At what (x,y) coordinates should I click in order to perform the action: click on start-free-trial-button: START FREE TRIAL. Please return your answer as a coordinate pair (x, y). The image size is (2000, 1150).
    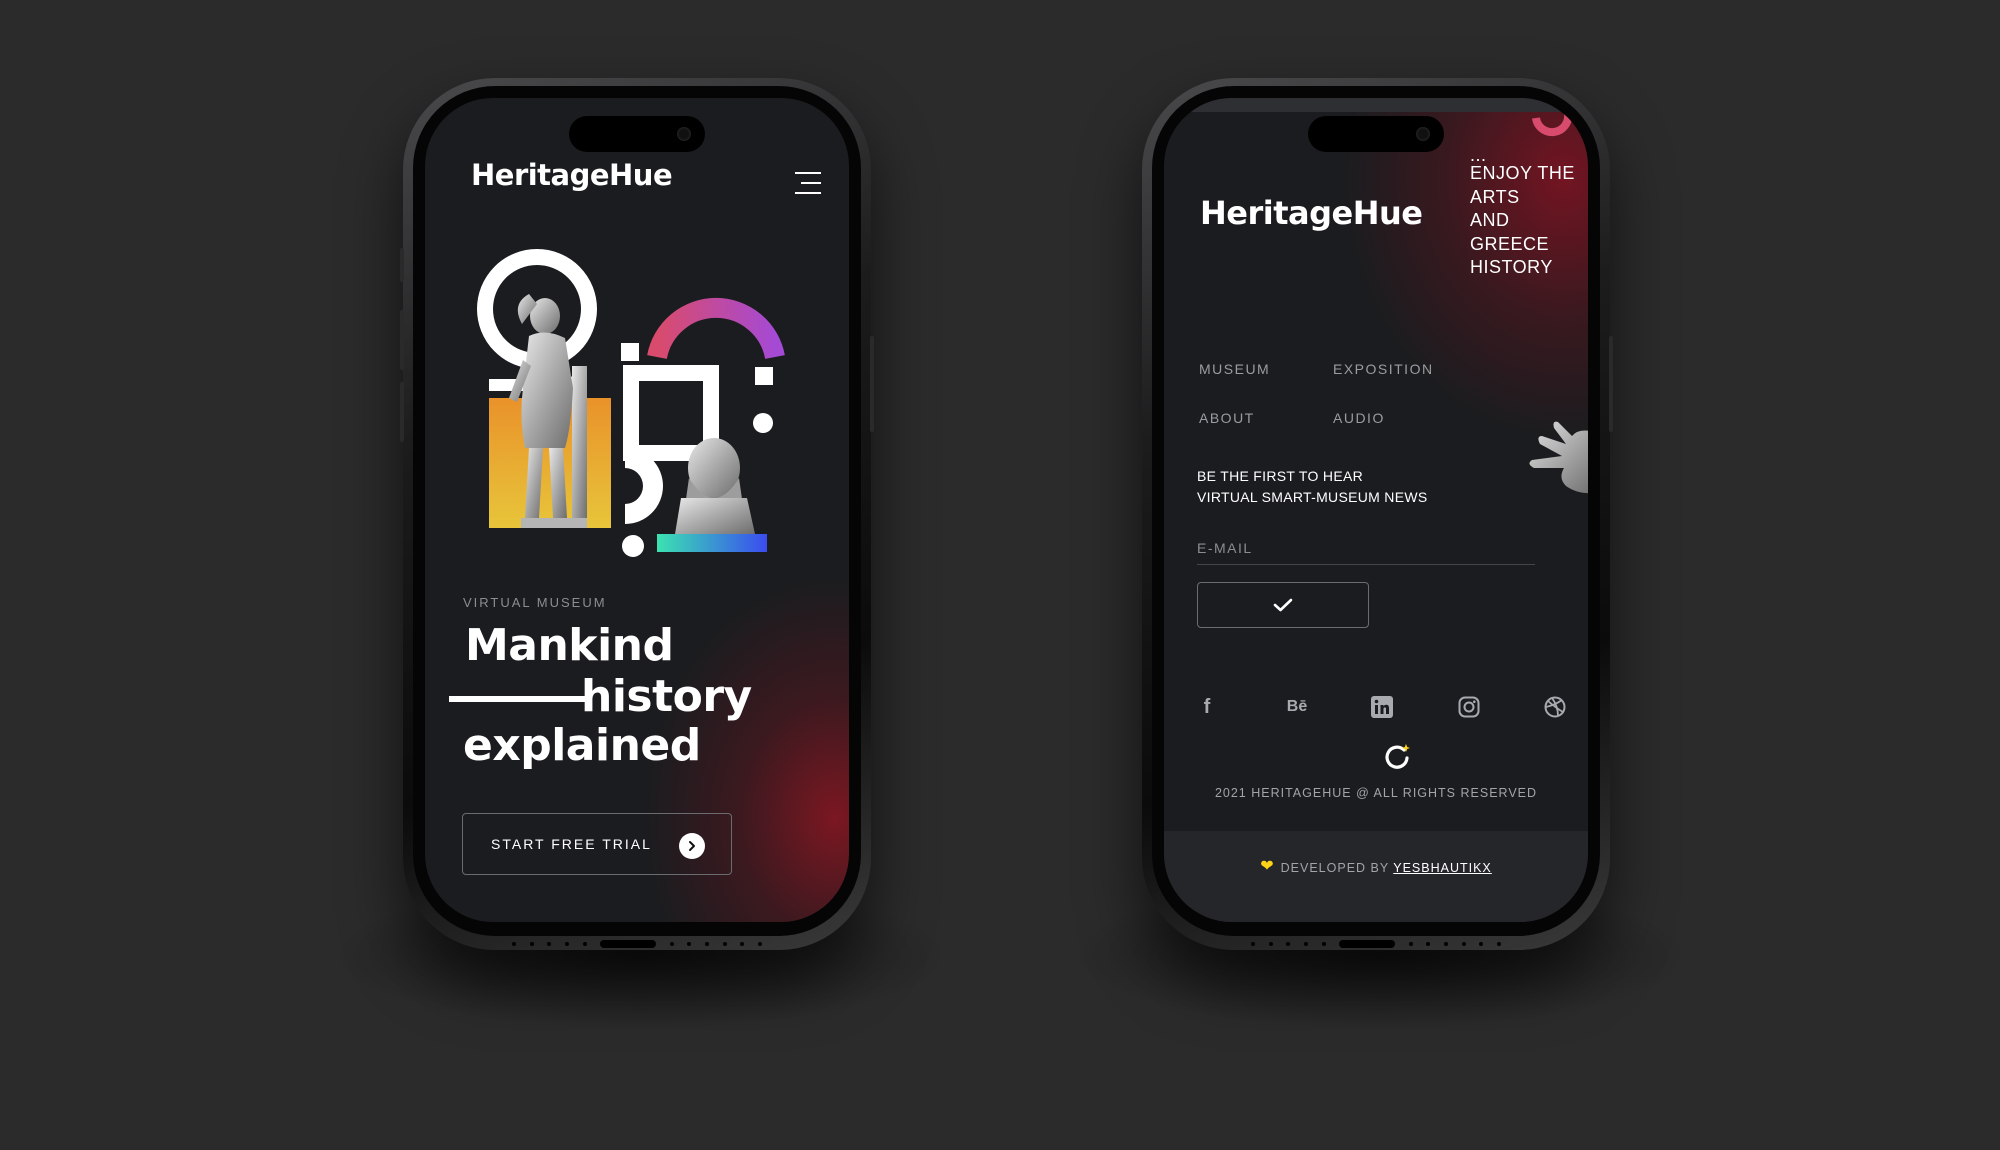
    Looking at the image, I should click on (597, 844).